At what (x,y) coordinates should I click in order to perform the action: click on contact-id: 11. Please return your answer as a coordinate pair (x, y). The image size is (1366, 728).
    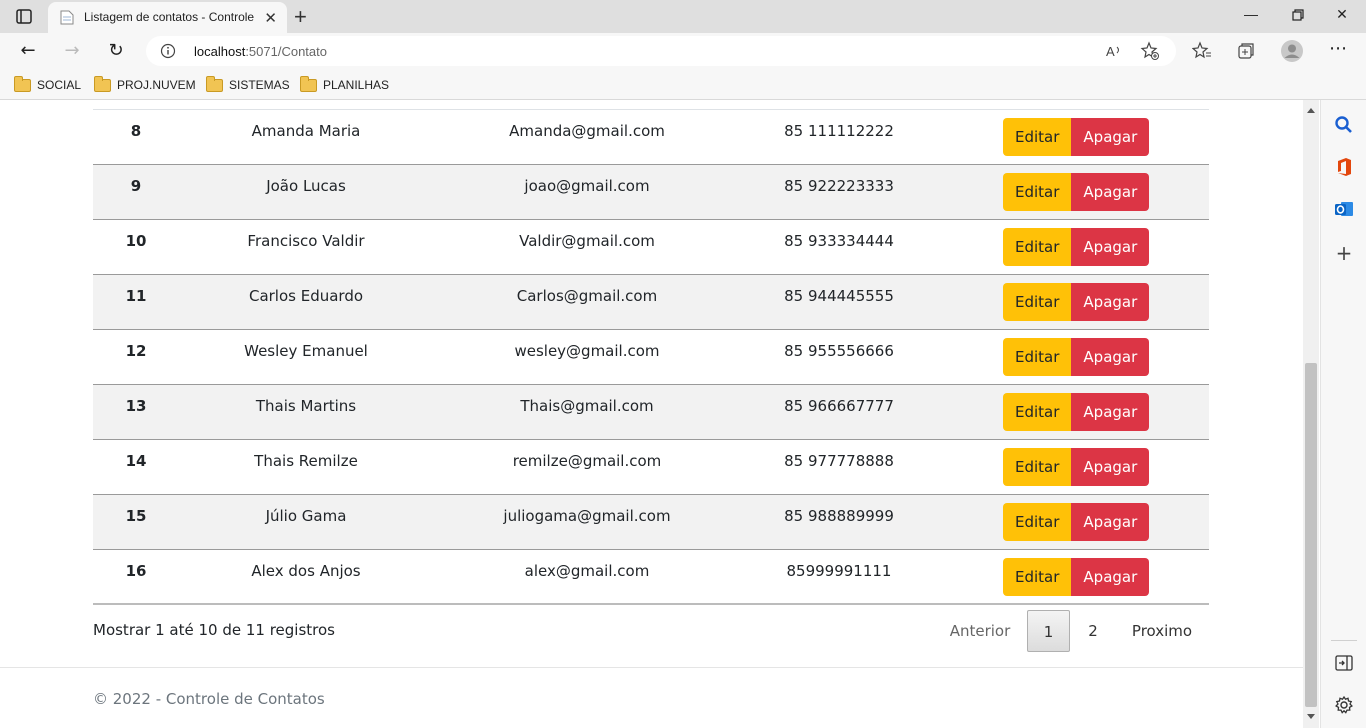
    Looking at the image, I should click on (136, 296).